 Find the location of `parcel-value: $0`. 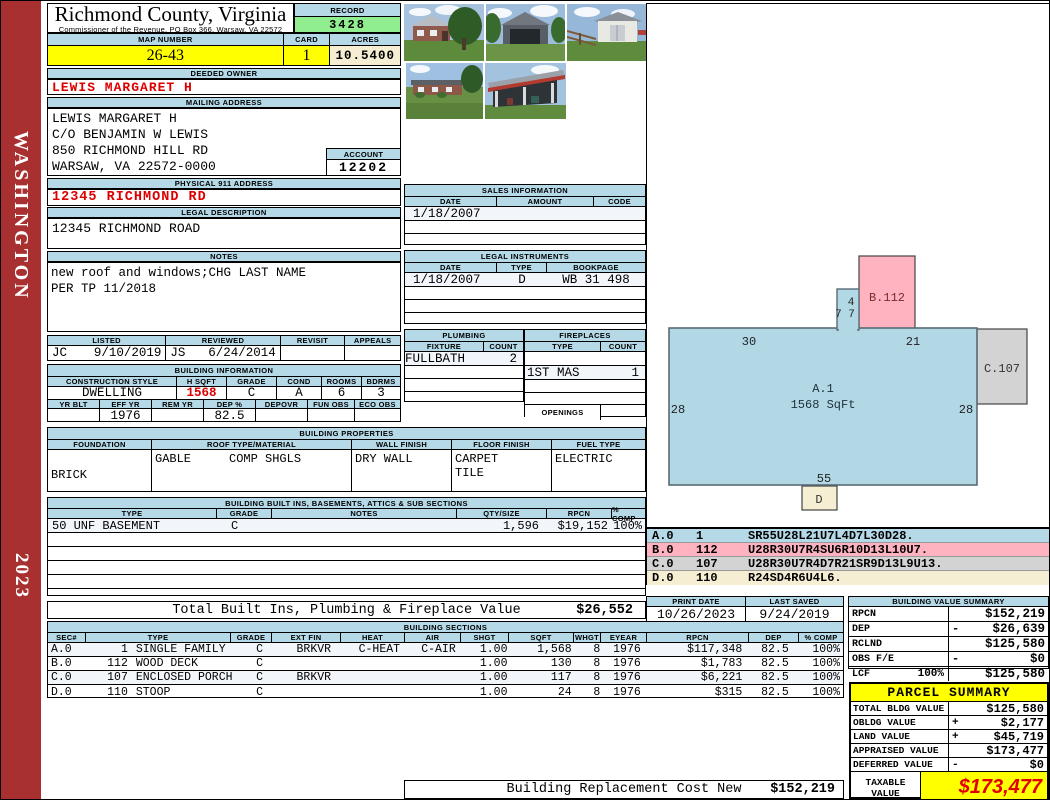

parcel-value: $0 is located at coordinates (1036, 764).